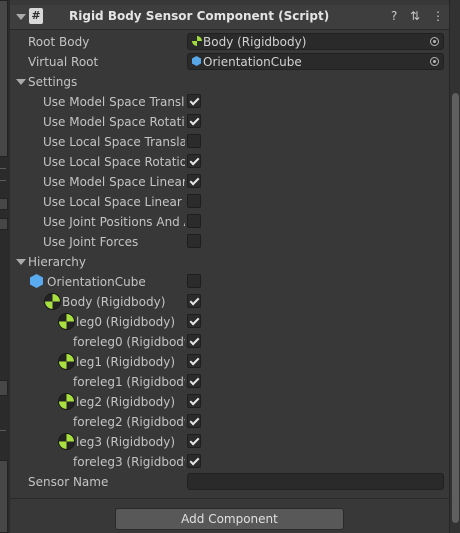 This screenshot has width=460, height=533. What do you see at coordinates (229, 82) in the screenshot?
I see `settings-foldout: Settings` at bounding box center [229, 82].